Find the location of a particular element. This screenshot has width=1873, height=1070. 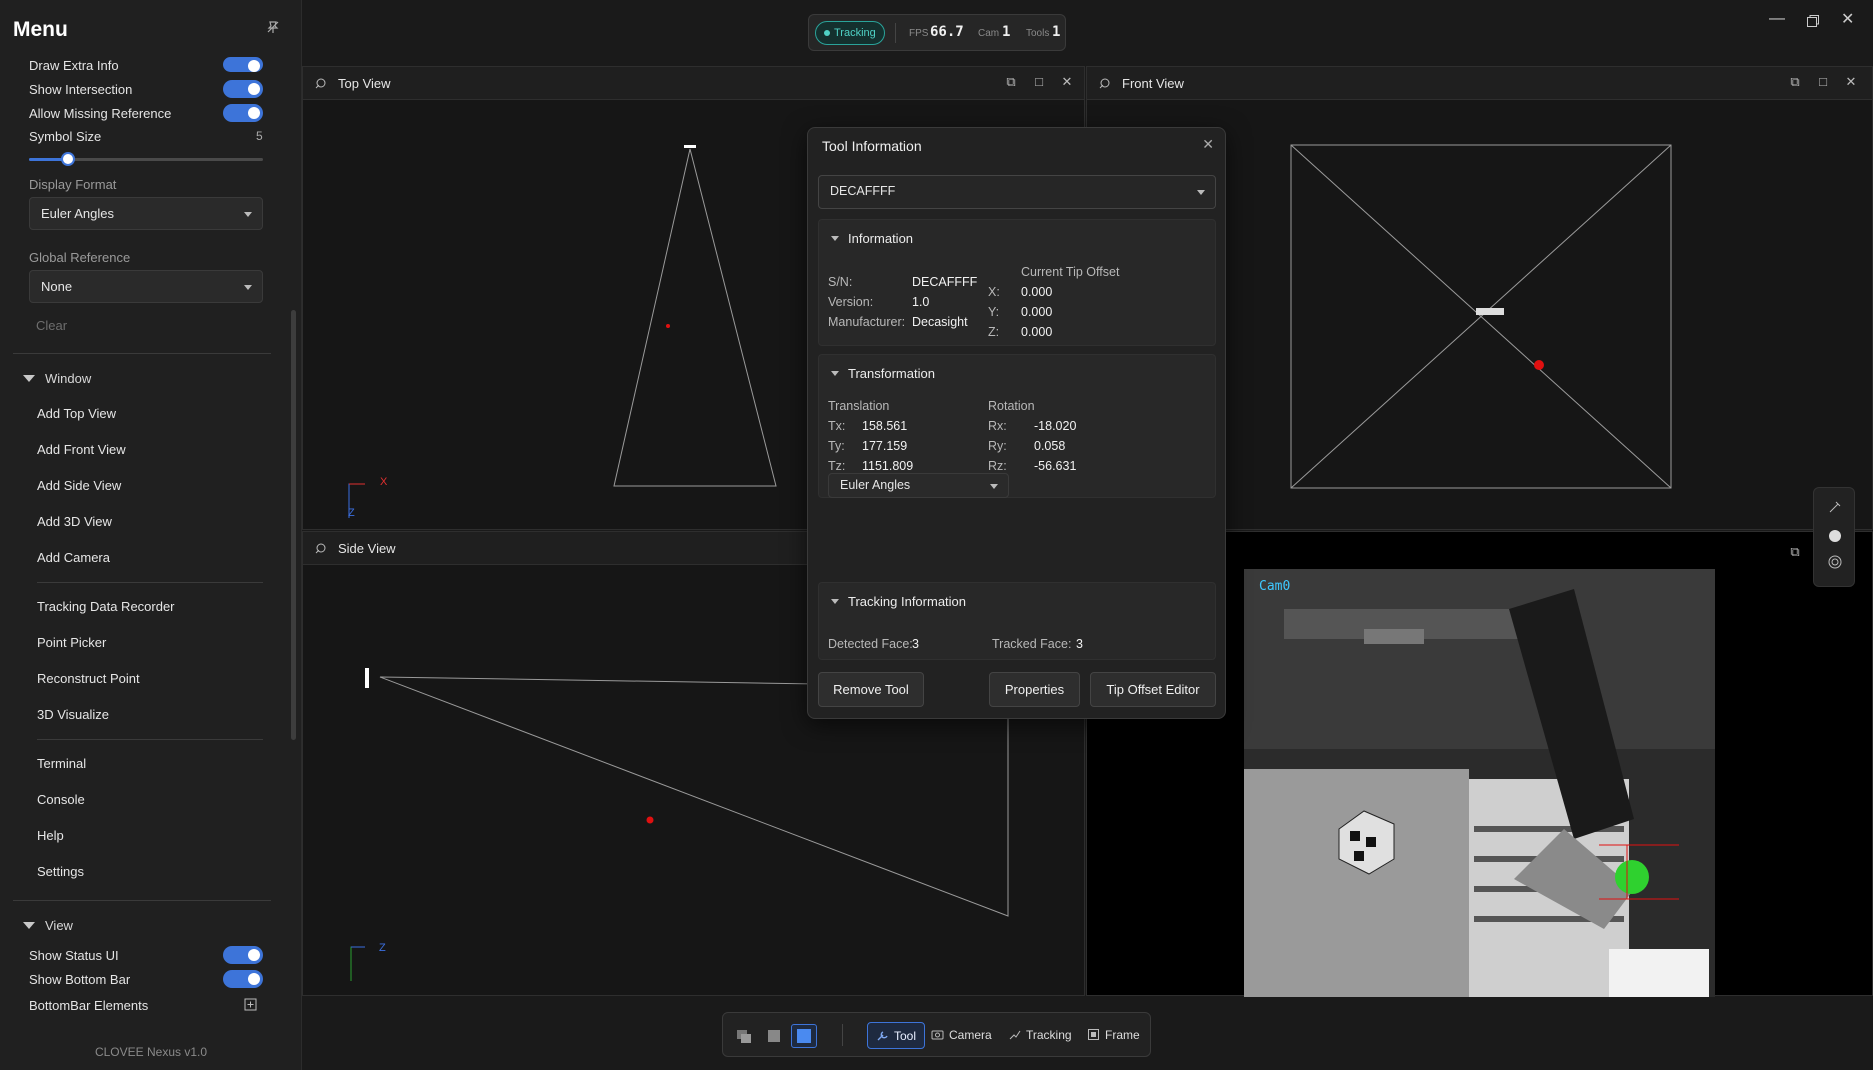

menu-item-add-front-view: Add Front View is located at coordinates (81, 449).